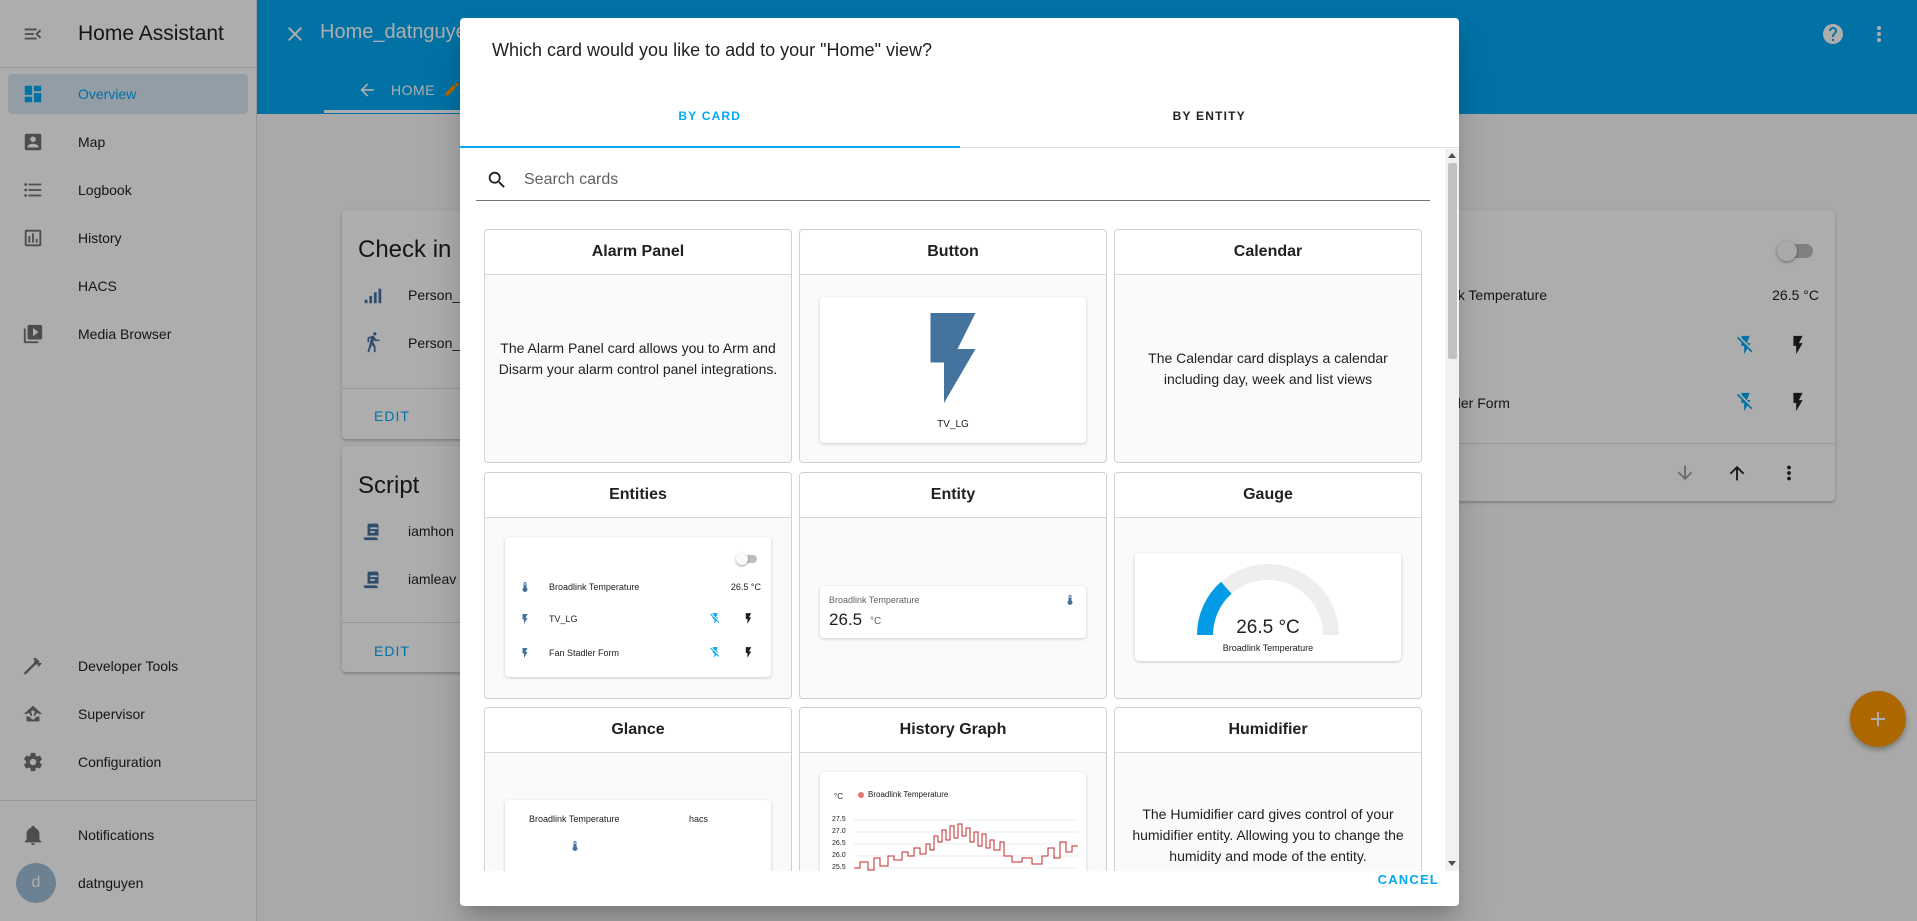  What do you see at coordinates (638, 835) in the screenshot?
I see `glance-card-preview: Broadlink Temperature hacs` at bounding box center [638, 835].